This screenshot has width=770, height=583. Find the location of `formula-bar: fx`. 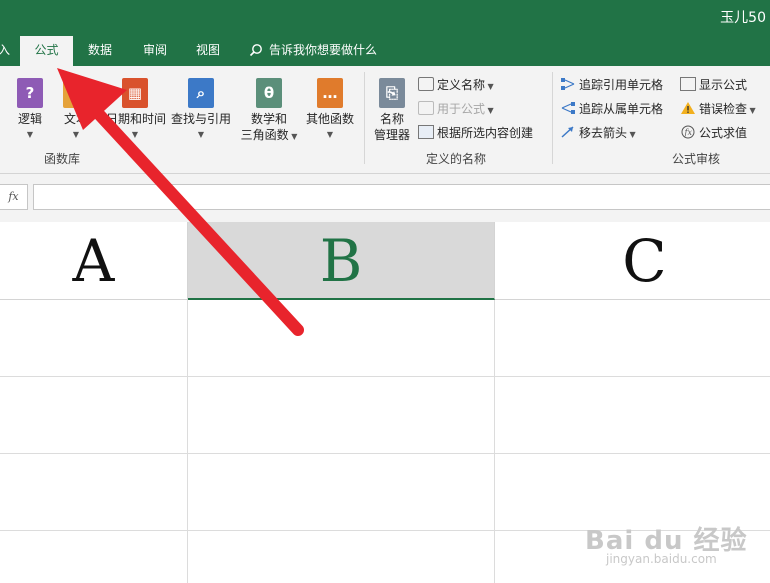

formula-bar: fx is located at coordinates (385, 198).